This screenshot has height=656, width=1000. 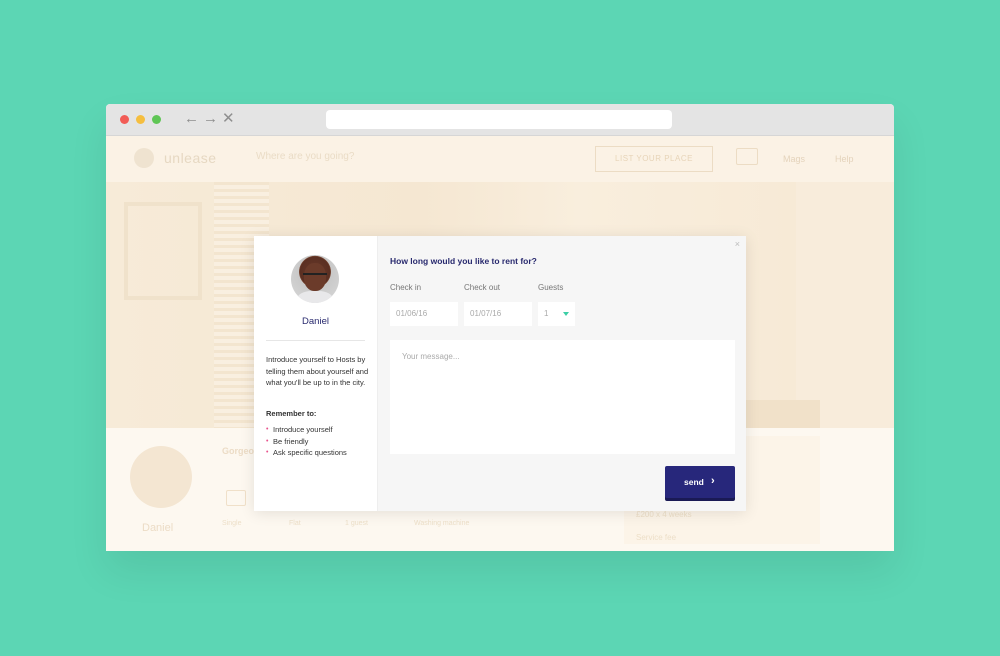 What do you see at coordinates (190, 158) in the screenshot?
I see `site-logo: unlease` at bounding box center [190, 158].